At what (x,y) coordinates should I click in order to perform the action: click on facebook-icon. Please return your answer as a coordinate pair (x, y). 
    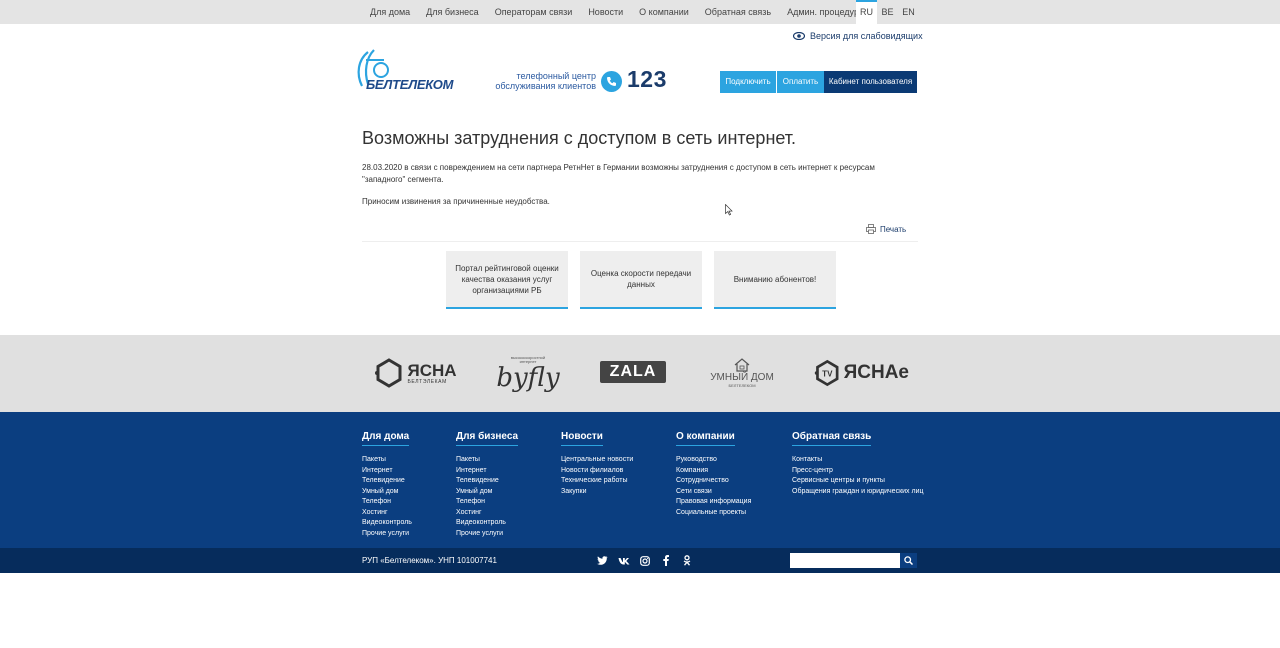
    Looking at the image, I should click on (665, 560).